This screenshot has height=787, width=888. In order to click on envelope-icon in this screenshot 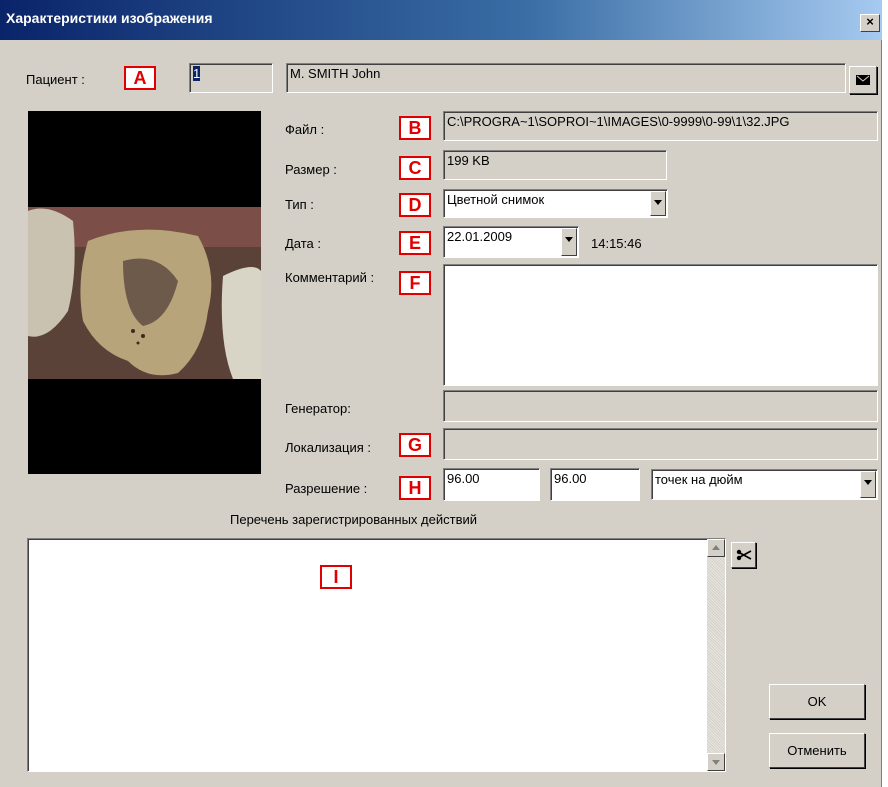, I will do `click(863, 80)`.